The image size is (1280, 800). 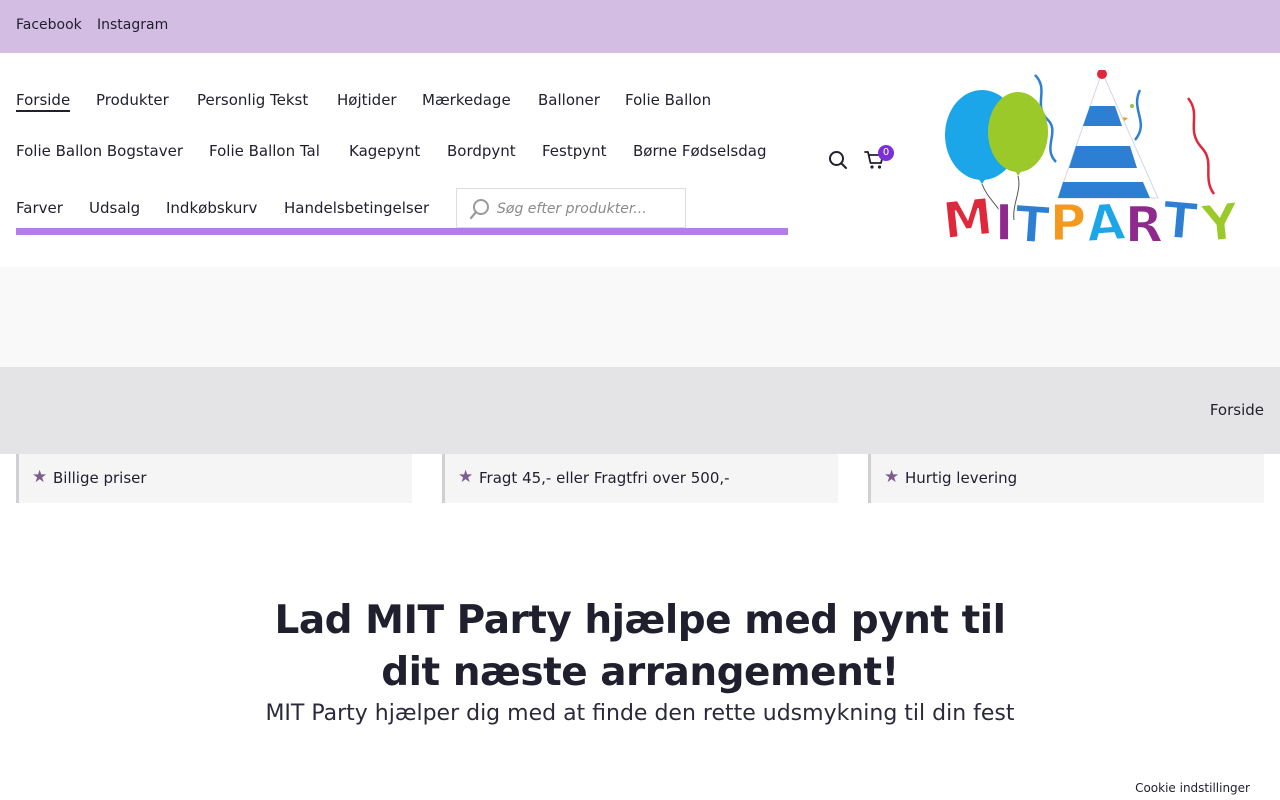 I want to click on svg-text: P, so click(x=1068, y=223).